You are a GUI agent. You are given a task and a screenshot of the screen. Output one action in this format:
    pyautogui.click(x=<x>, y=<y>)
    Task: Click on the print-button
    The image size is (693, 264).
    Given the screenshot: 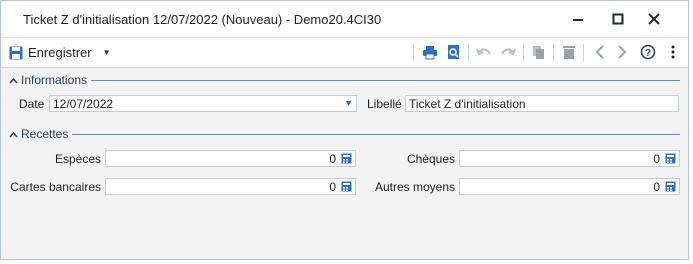 What is the action you would take?
    pyautogui.click(x=430, y=52)
    